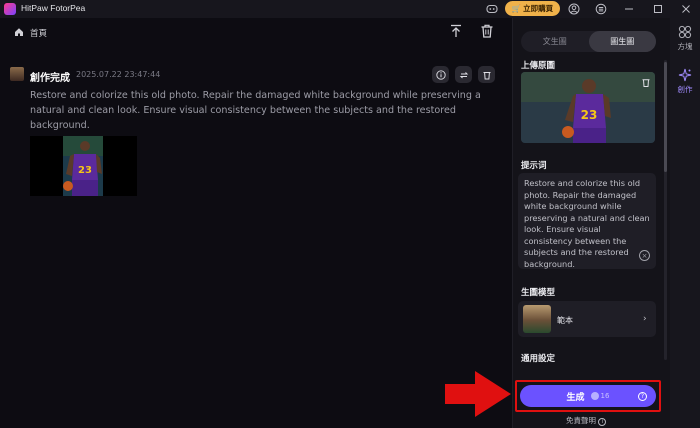 The width and height of the screenshot is (700, 428). I want to click on info-button, so click(440, 74).